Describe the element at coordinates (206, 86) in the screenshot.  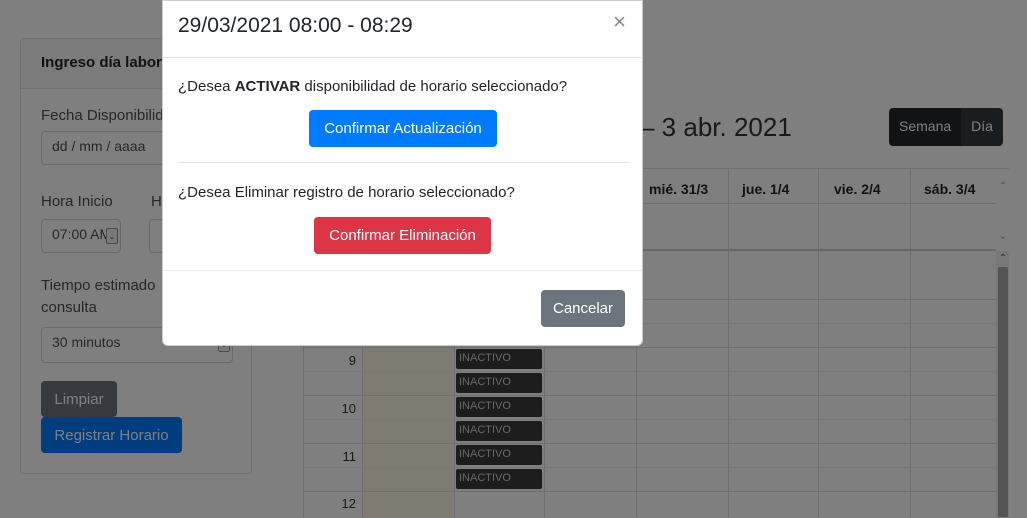
I see `activate-question-prefix: ¿Desea` at that location.